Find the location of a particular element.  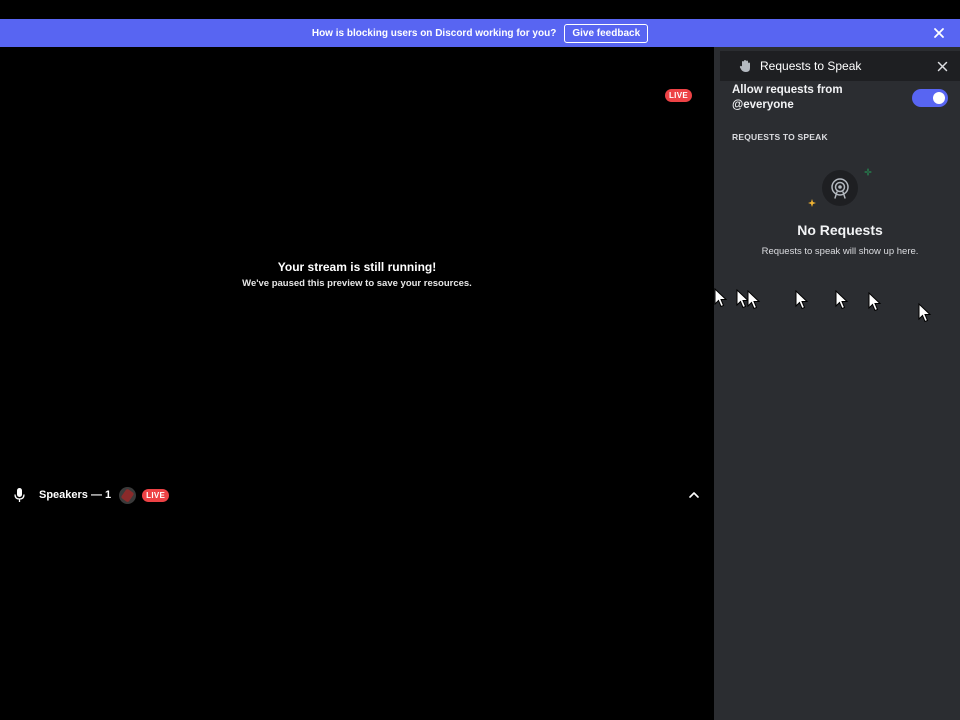

allow-requests-label: Allow requests from @everyone is located at coordinates (787, 97).